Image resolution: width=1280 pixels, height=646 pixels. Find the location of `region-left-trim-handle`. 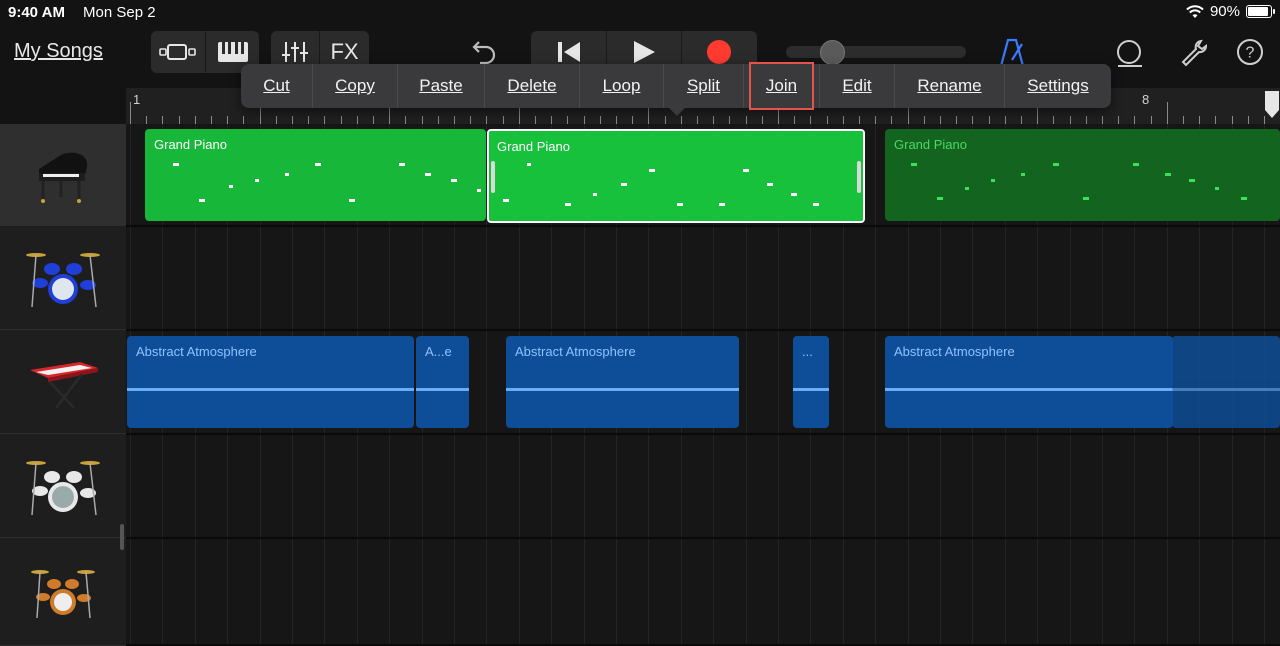

region-left-trim-handle is located at coordinates (493, 177).